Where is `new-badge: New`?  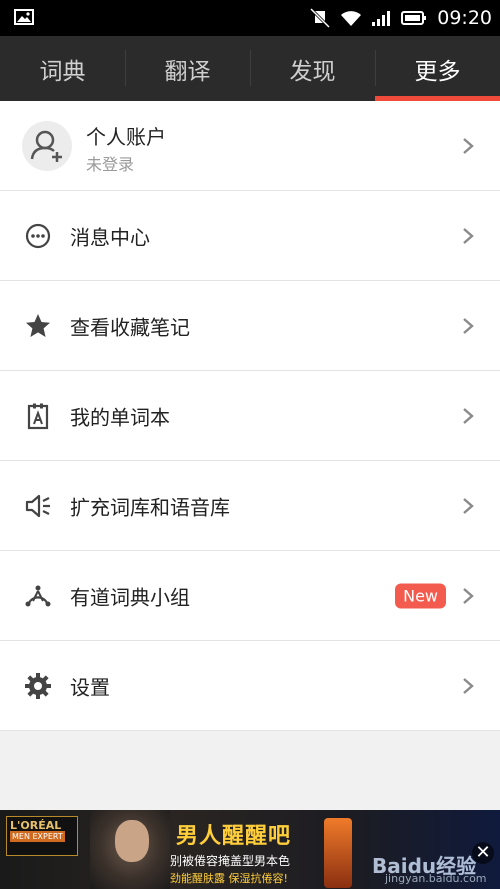 new-badge: New is located at coordinates (420, 595).